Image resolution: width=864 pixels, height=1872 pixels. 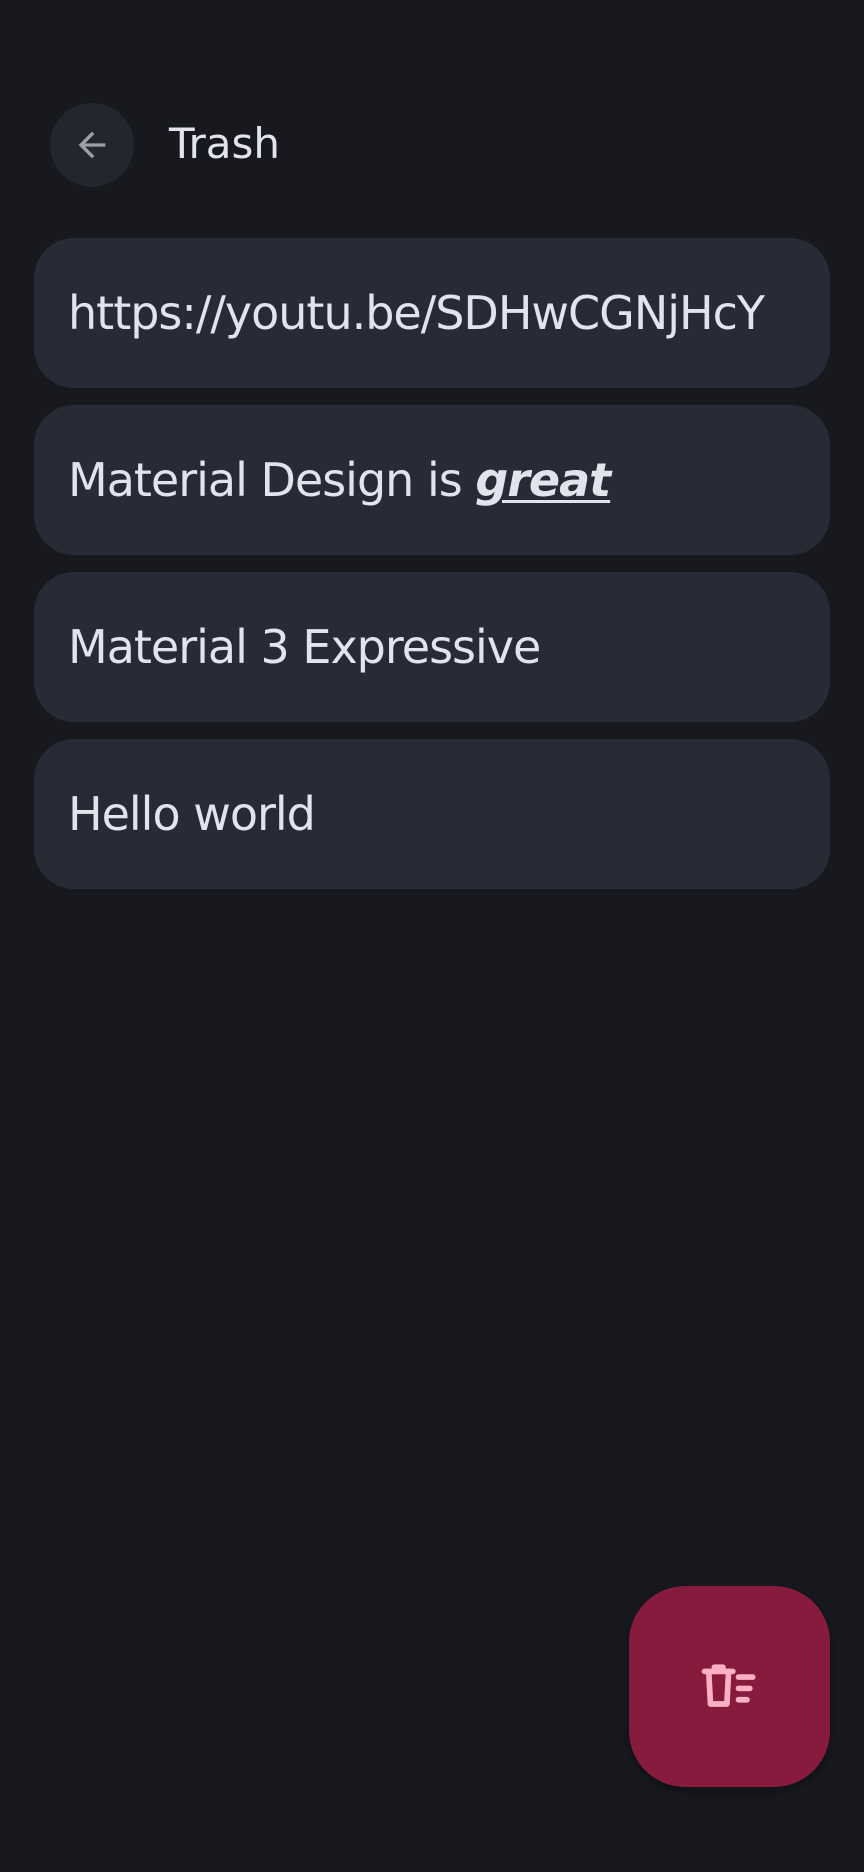 What do you see at coordinates (192, 814) in the screenshot?
I see `note-text: Hello world` at bounding box center [192, 814].